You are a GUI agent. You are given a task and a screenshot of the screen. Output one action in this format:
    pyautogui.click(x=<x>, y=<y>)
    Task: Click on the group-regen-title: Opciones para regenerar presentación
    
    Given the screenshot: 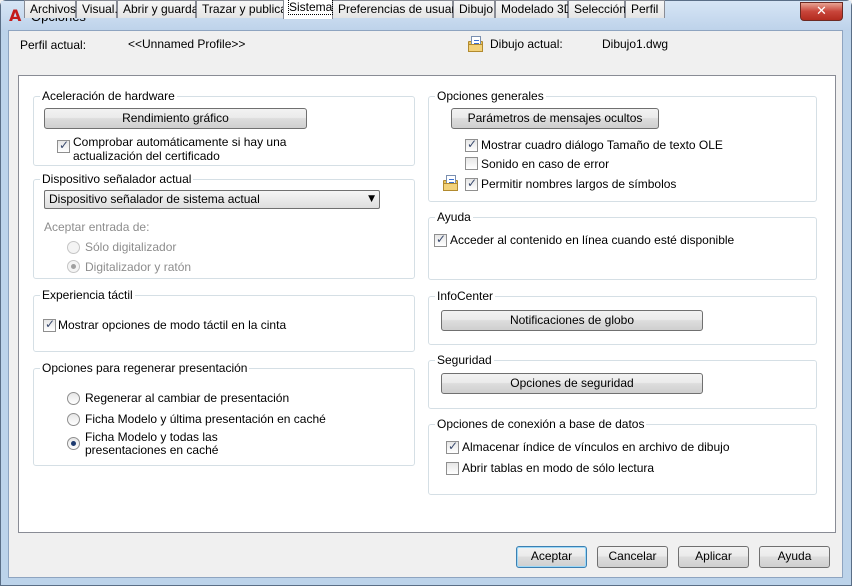 What is the action you would take?
    pyautogui.click(x=145, y=368)
    